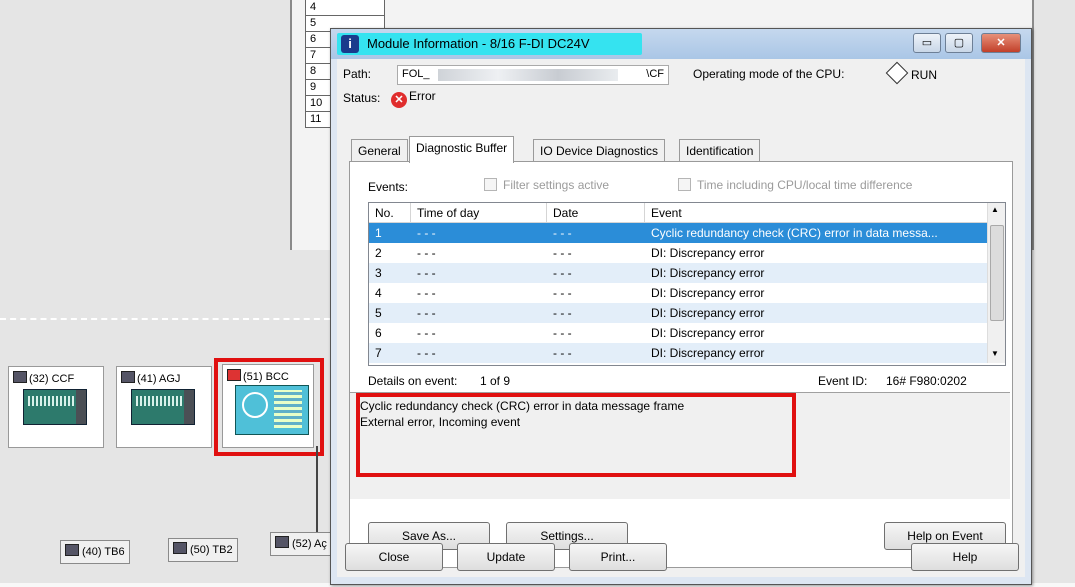 This screenshot has height=587, width=1075. I want to click on device-tb6: (40) TB6, so click(95, 552).